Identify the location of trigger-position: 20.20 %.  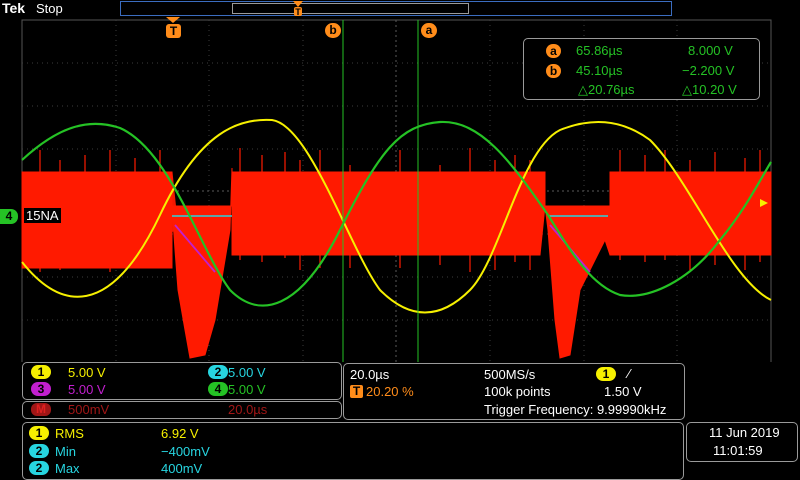
(390, 391).